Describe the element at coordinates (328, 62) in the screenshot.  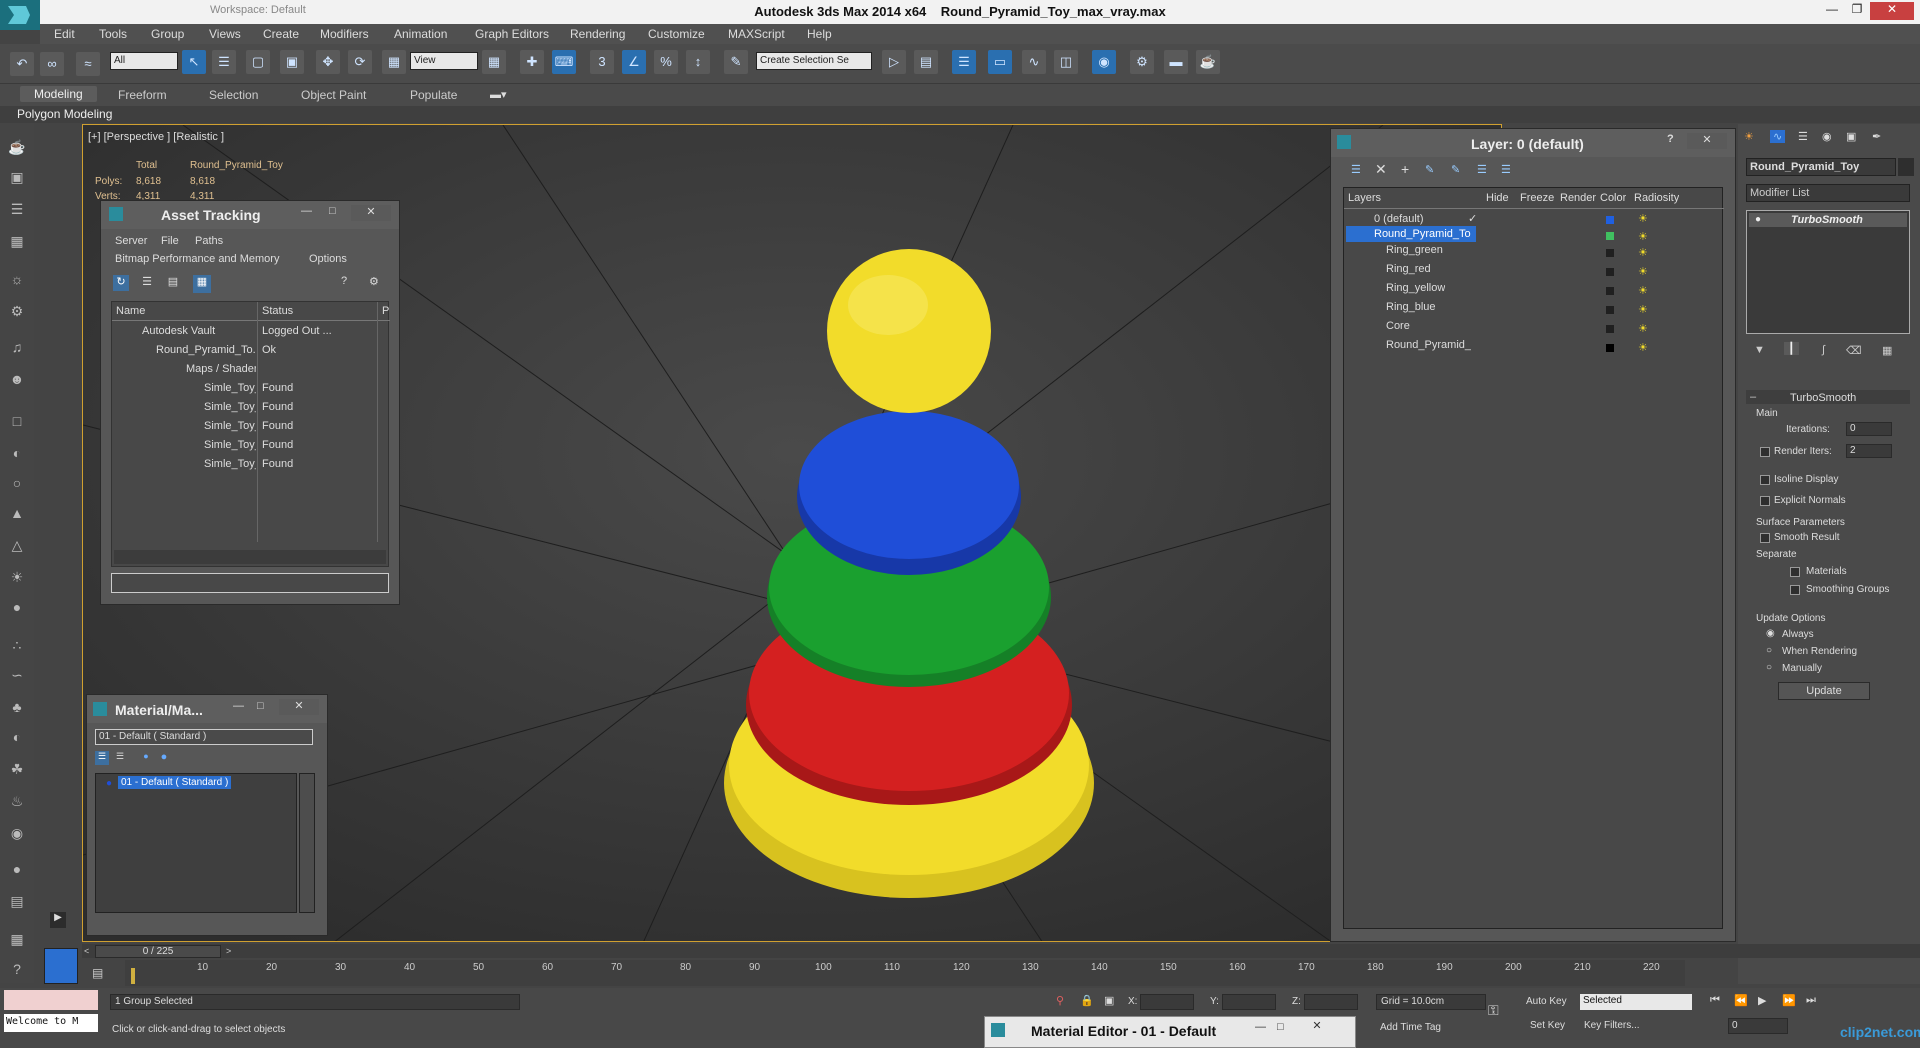
I see `move-icon: ✥` at that location.